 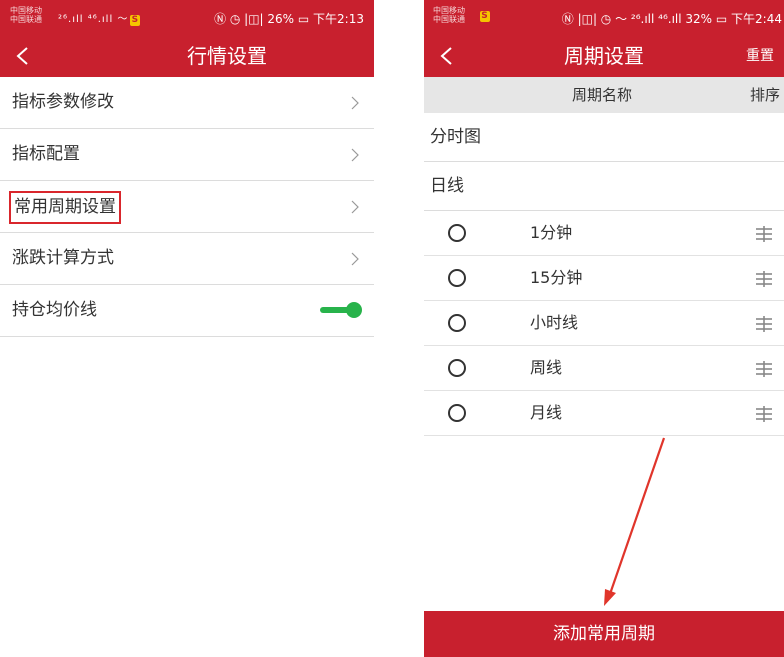 I want to click on avg-cost-line-toggle, so click(x=341, y=310).